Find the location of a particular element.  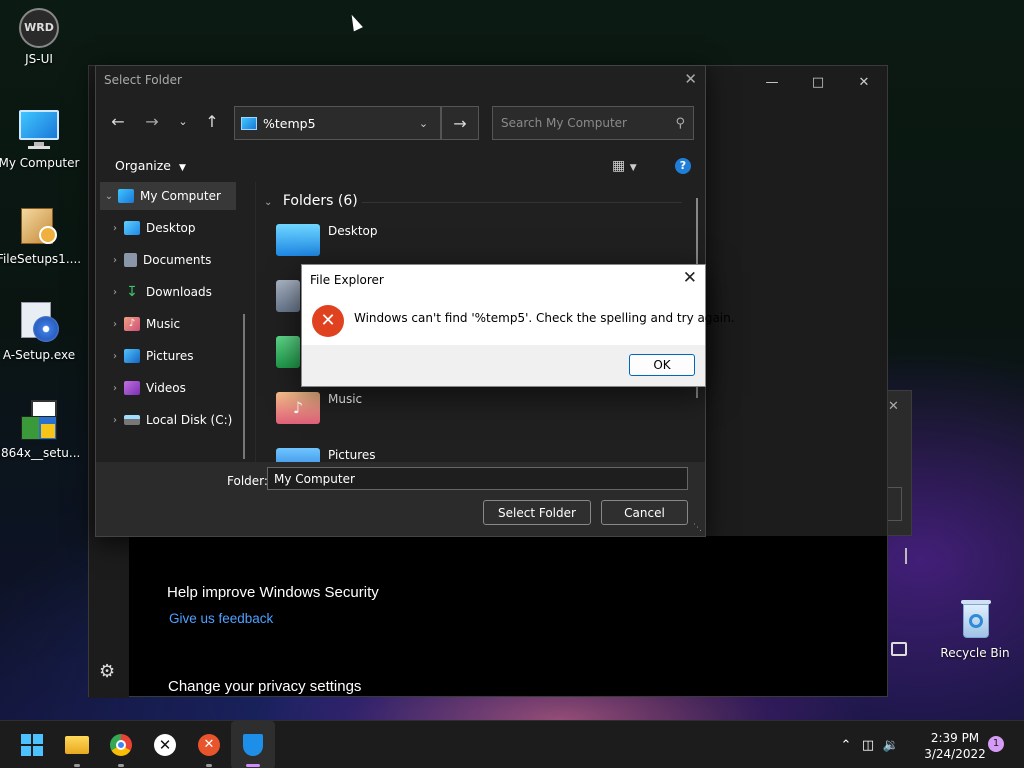

view-options-icon: ▦ ▼ is located at coordinates (624, 166).